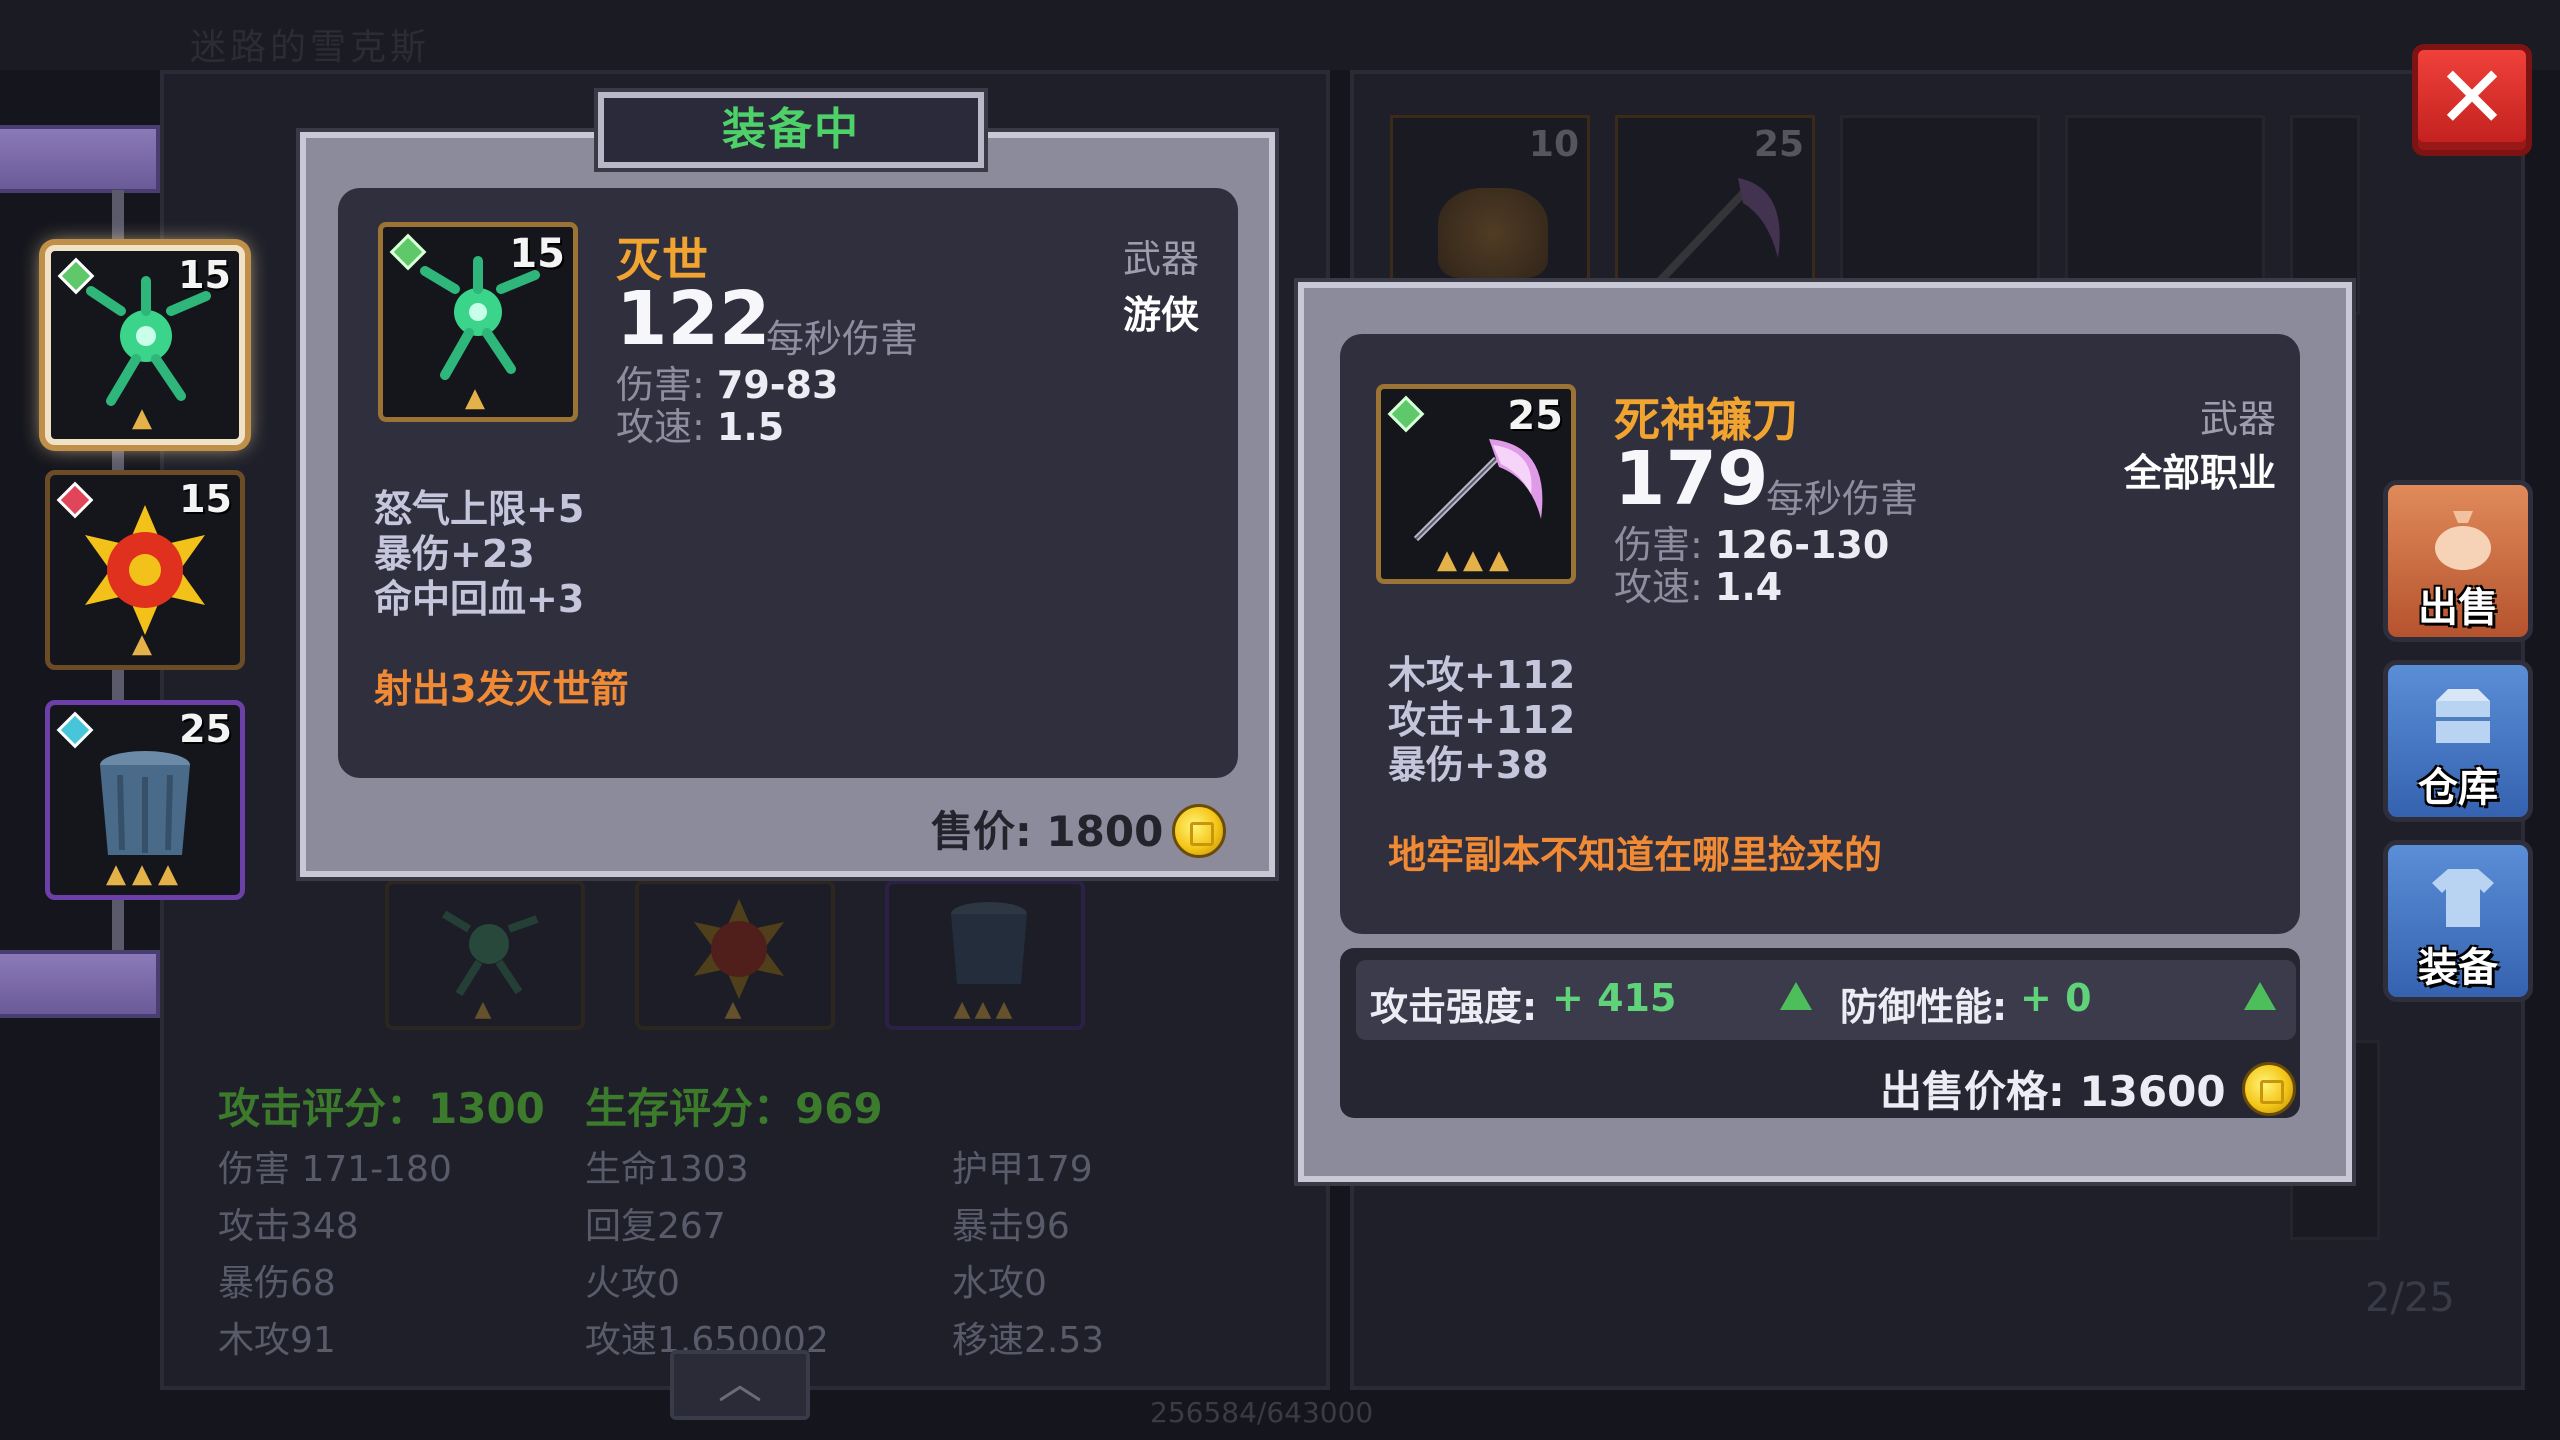 The height and width of the screenshot is (1440, 2560). I want to click on inventory-slot-level: 10, so click(1553, 144).